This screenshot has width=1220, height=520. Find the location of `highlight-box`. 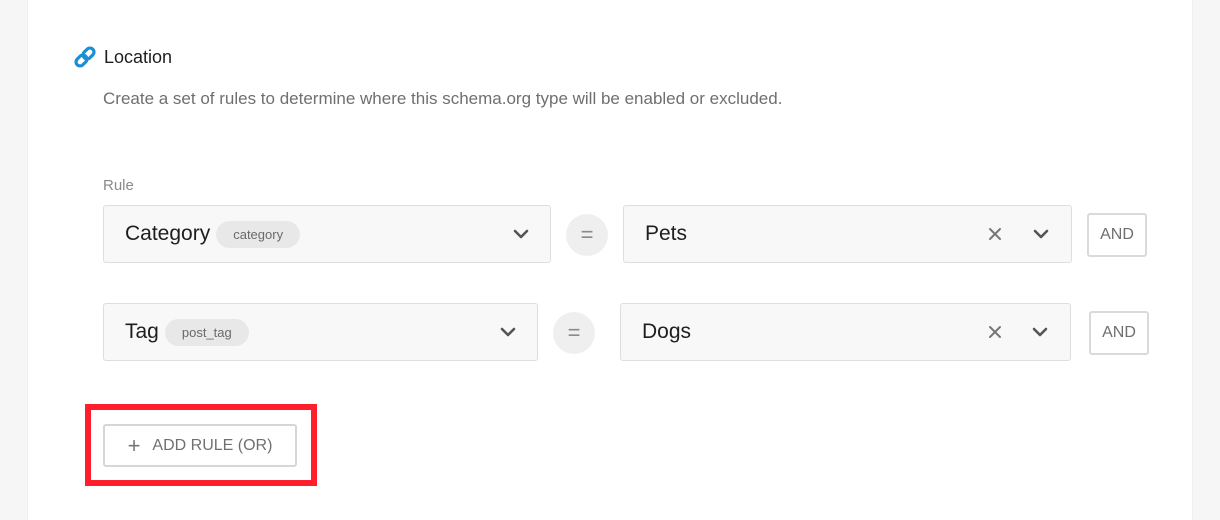

highlight-box is located at coordinates (201, 445).